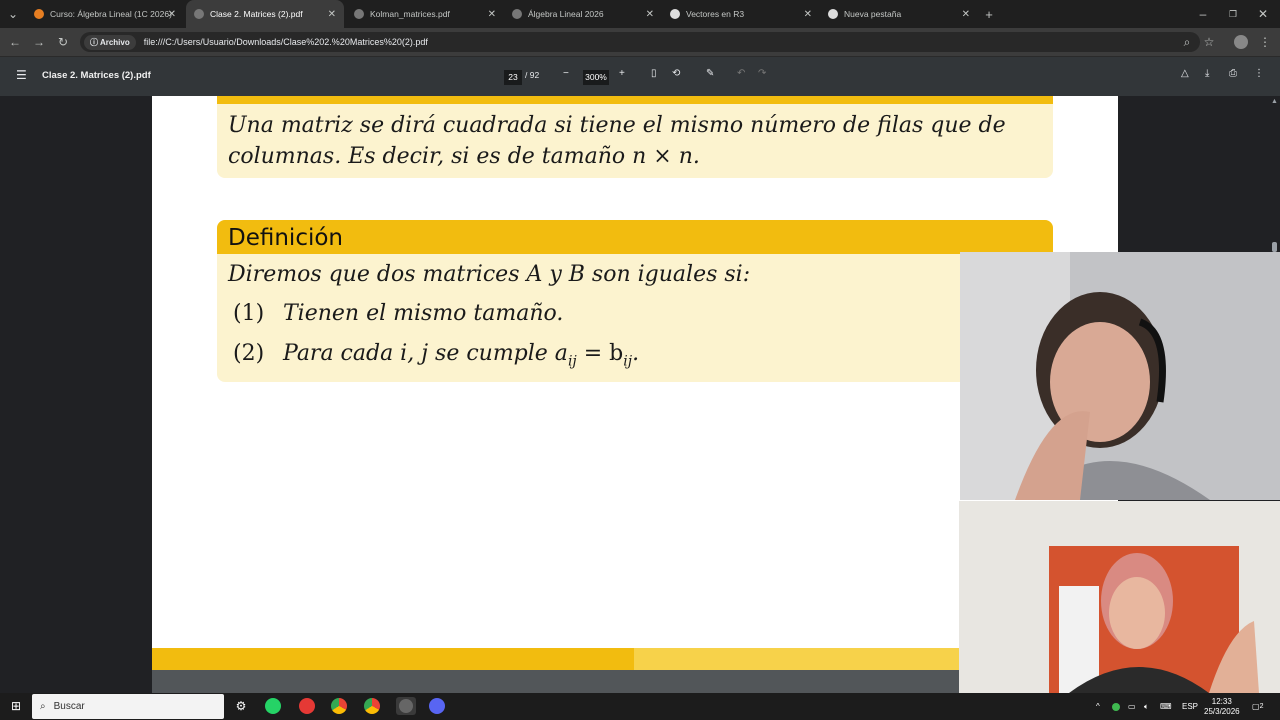 This screenshot has width=1280, height=720. I want to click on tab-label: Álgebra Lineal 2026, so click(566, 14).